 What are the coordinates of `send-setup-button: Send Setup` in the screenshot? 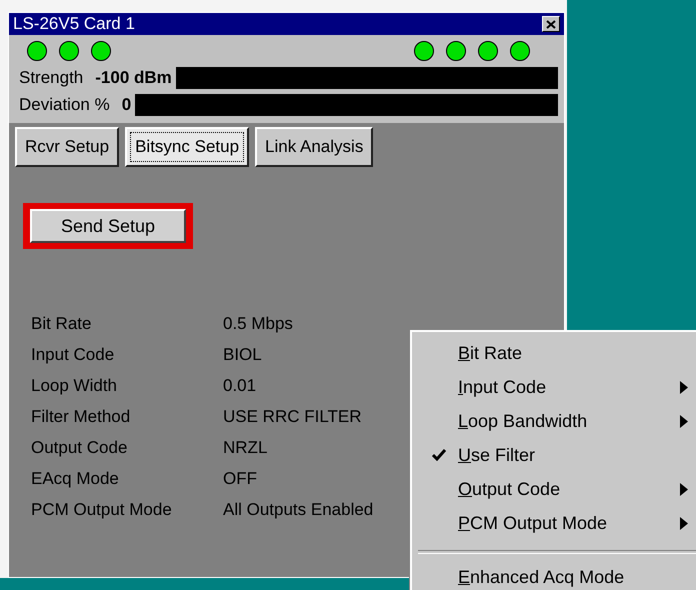 It's located at (108, 226).